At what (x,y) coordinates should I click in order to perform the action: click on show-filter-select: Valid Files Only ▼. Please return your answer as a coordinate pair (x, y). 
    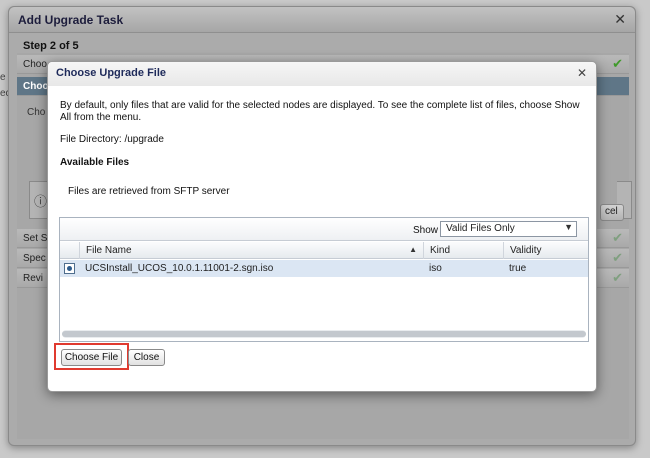
    Looking at the image, I should click on (508, 229).